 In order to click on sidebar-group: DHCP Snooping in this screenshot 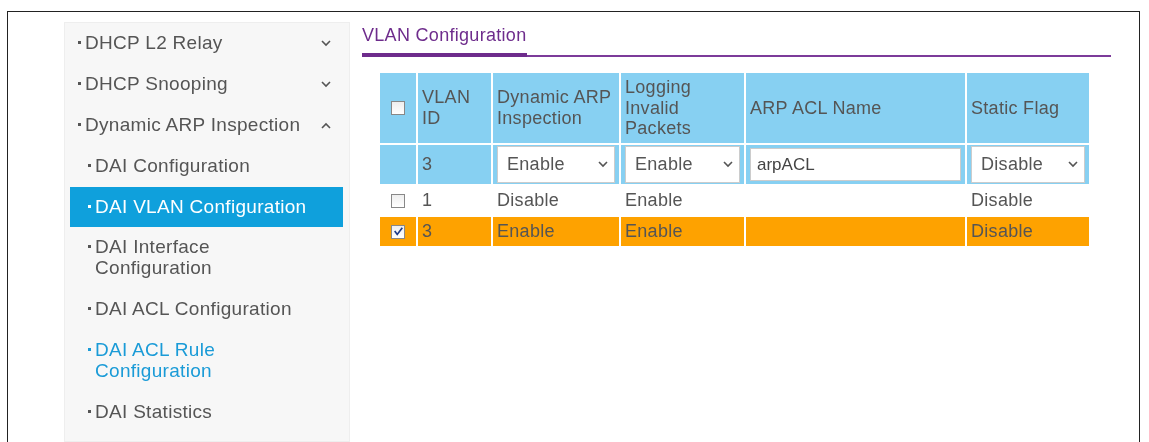, I will do `click(206, 84)`.